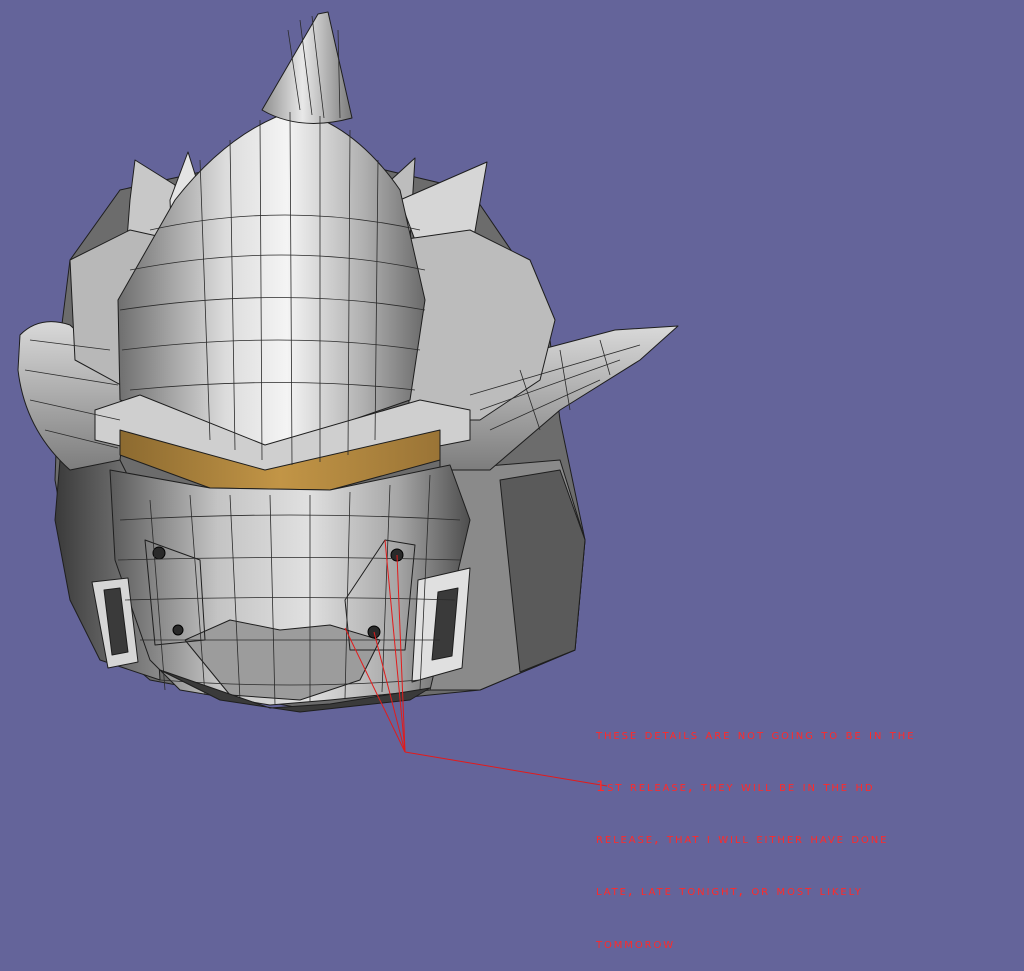  Describe the element at coordinates (271, 280) in the screenshot. I see `helmet-dome` at that location.